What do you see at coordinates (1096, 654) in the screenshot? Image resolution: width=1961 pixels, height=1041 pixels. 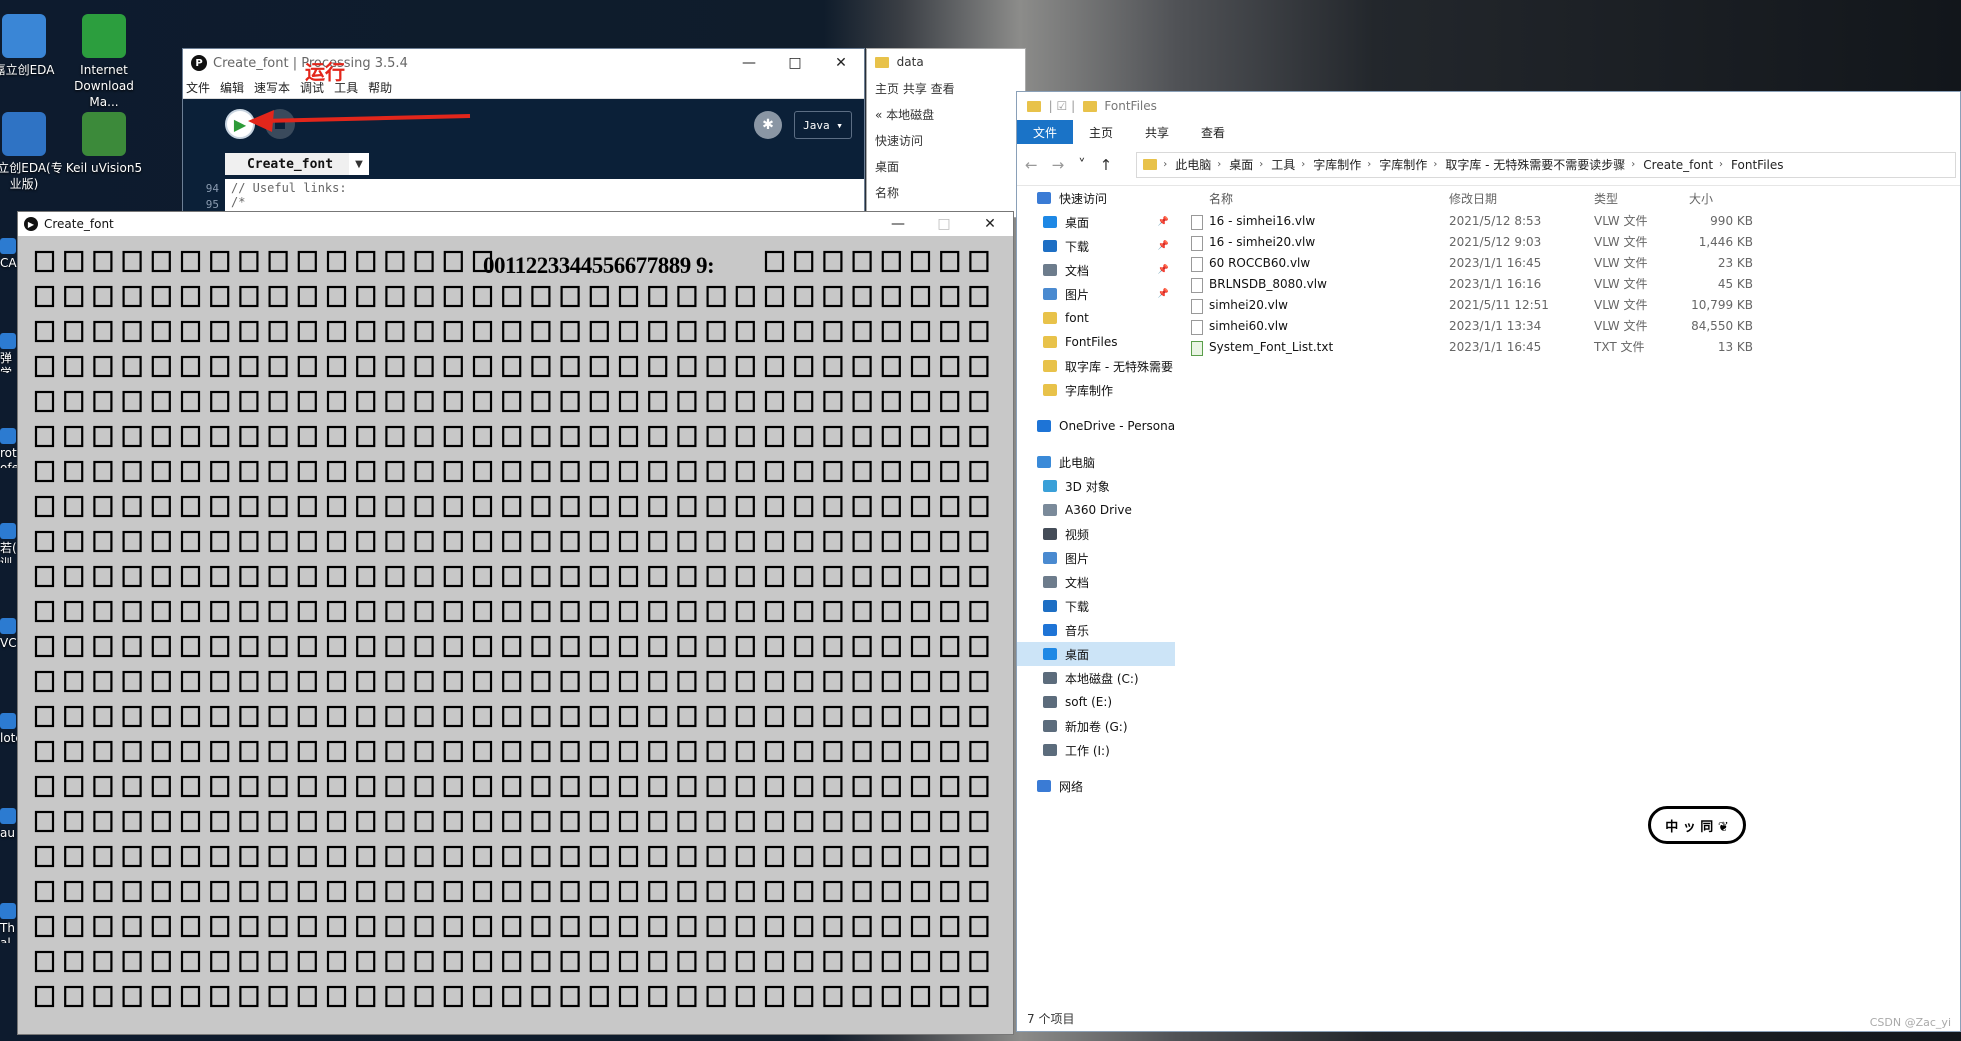 I see `nav-item: 桌面` at bounding box center [1096, 654].